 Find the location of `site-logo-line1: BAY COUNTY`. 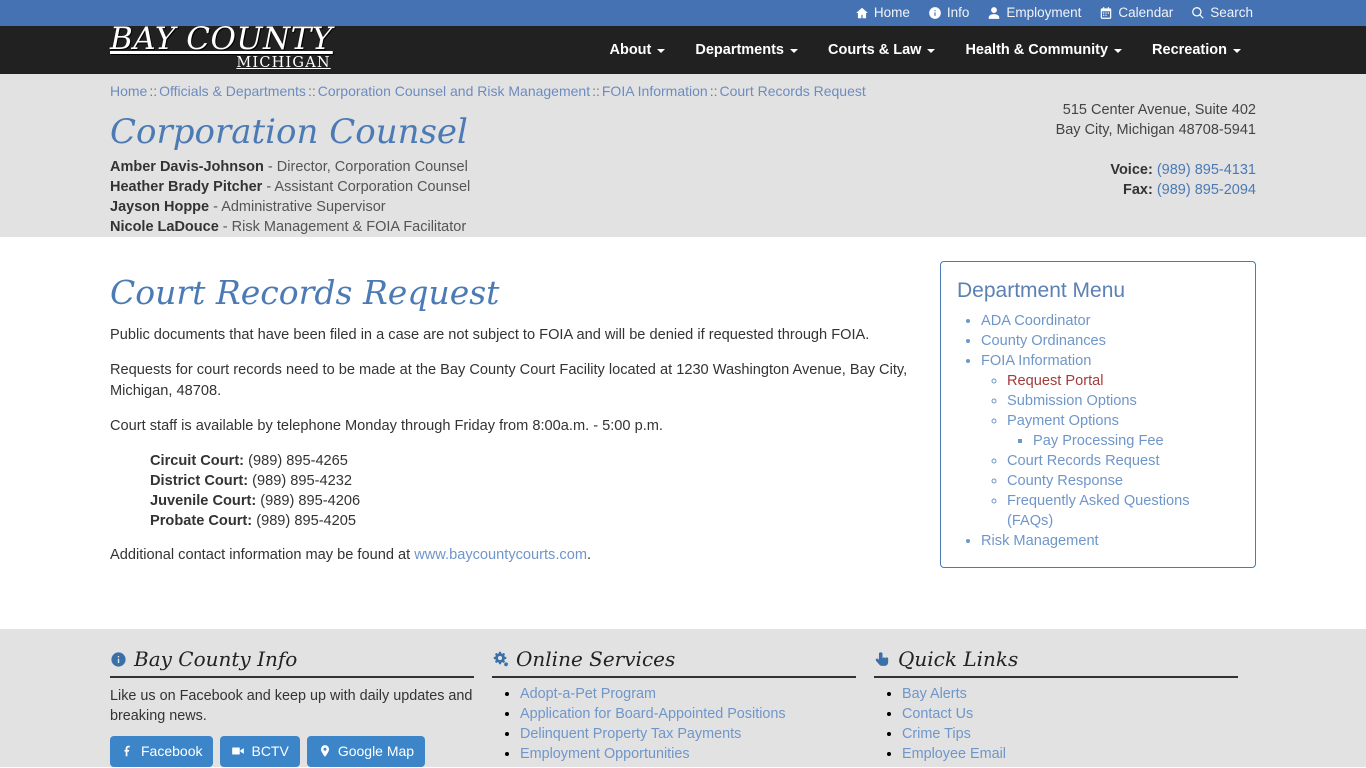

site-logo-line1: BAY COUNTY is located at coordinates (221, 39).